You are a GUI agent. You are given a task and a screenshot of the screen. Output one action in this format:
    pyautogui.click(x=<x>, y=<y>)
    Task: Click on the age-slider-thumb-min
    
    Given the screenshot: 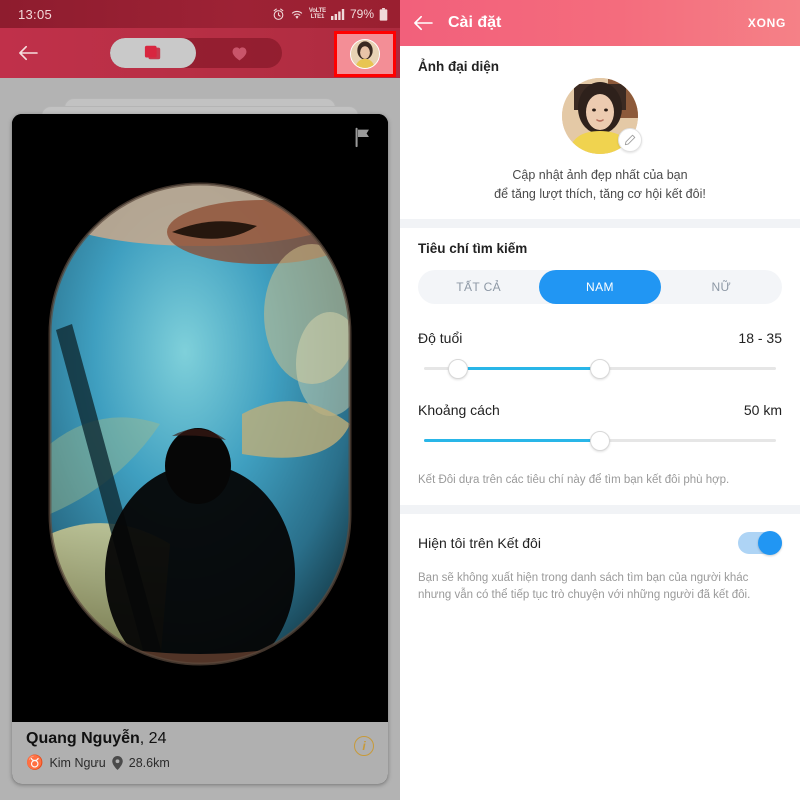 What is the action you would take?
    pyautogui.click(x=458, y=368)
    